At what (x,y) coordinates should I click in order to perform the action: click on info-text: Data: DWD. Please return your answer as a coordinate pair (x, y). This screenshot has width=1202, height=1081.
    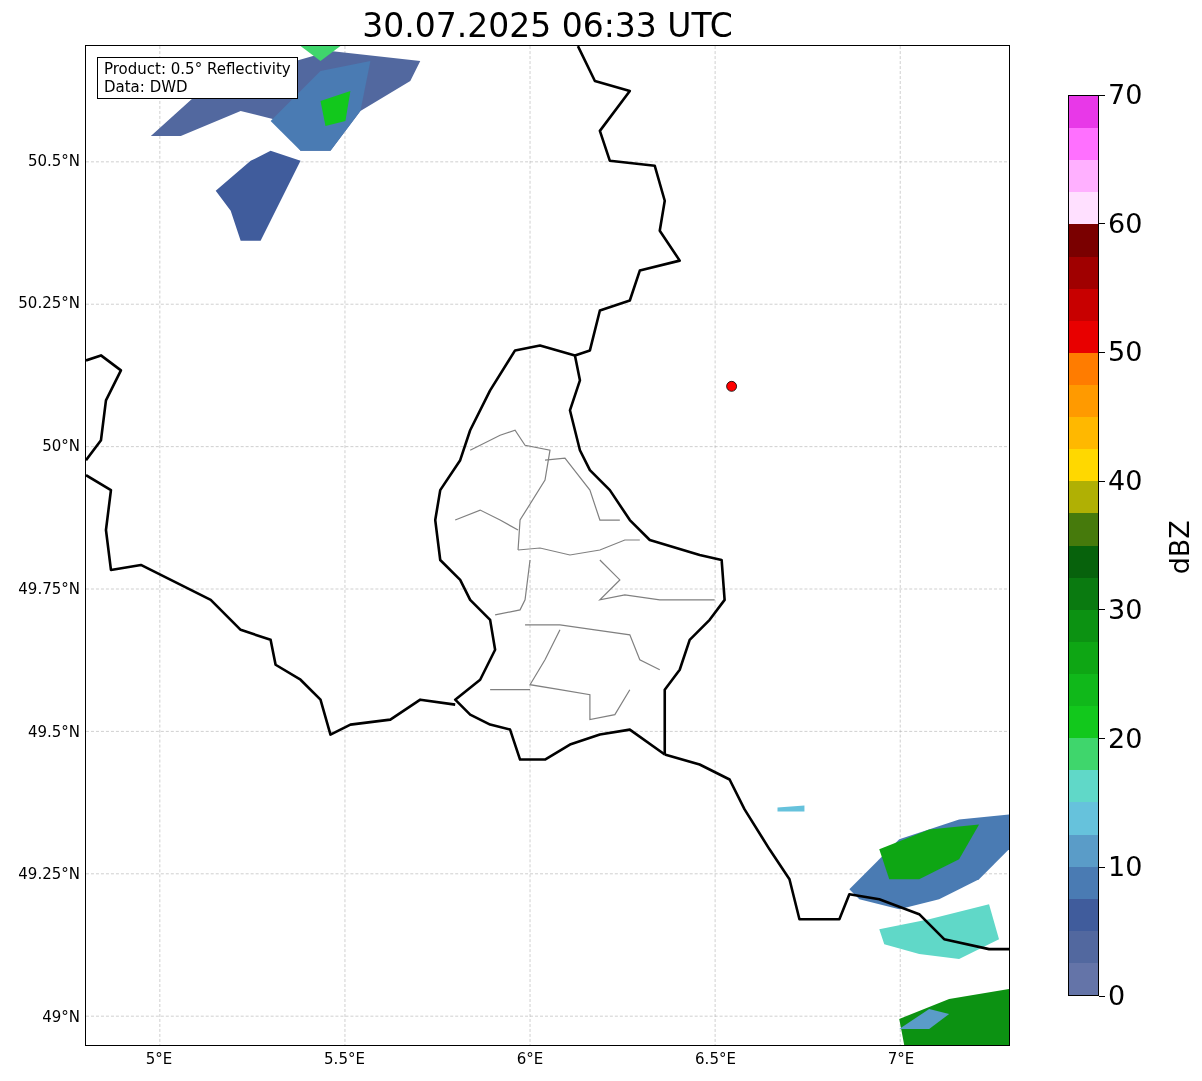
    Looking at the image, I should click on (146, 87).